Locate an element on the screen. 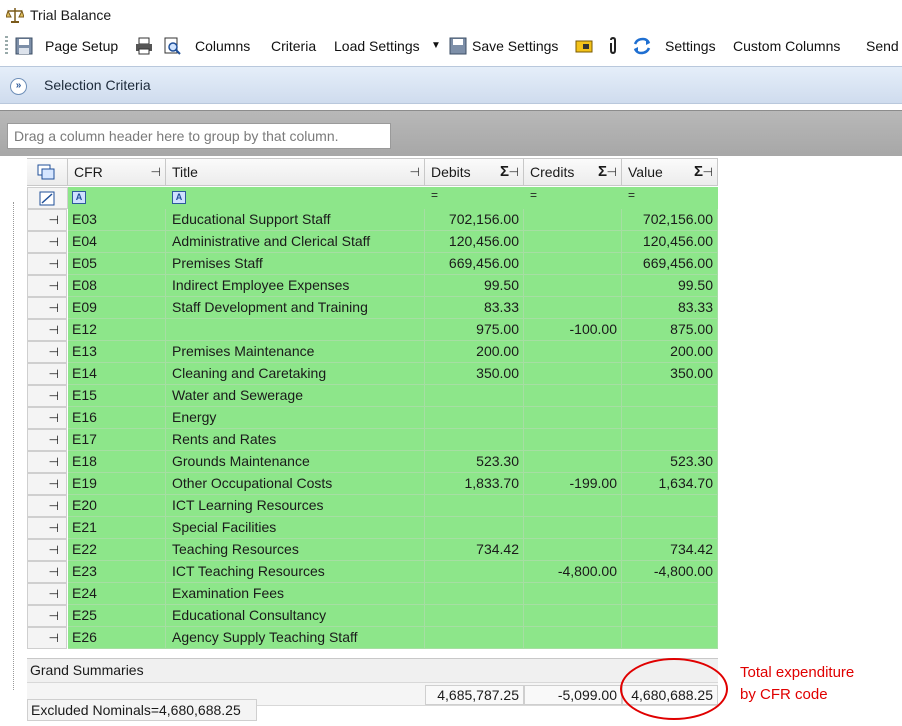 This screenshot has width=902, height=726. column-header-debits: Debits Σ ⊣ is located at coordinates (474, 172).